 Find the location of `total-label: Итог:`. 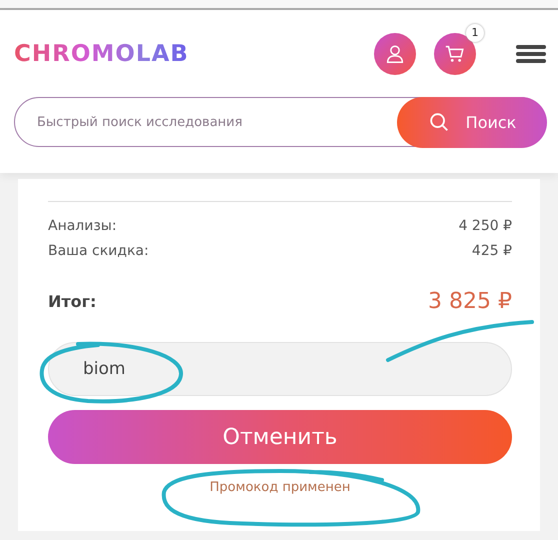

total-label: Итог: is located at coordinates (72, 301).